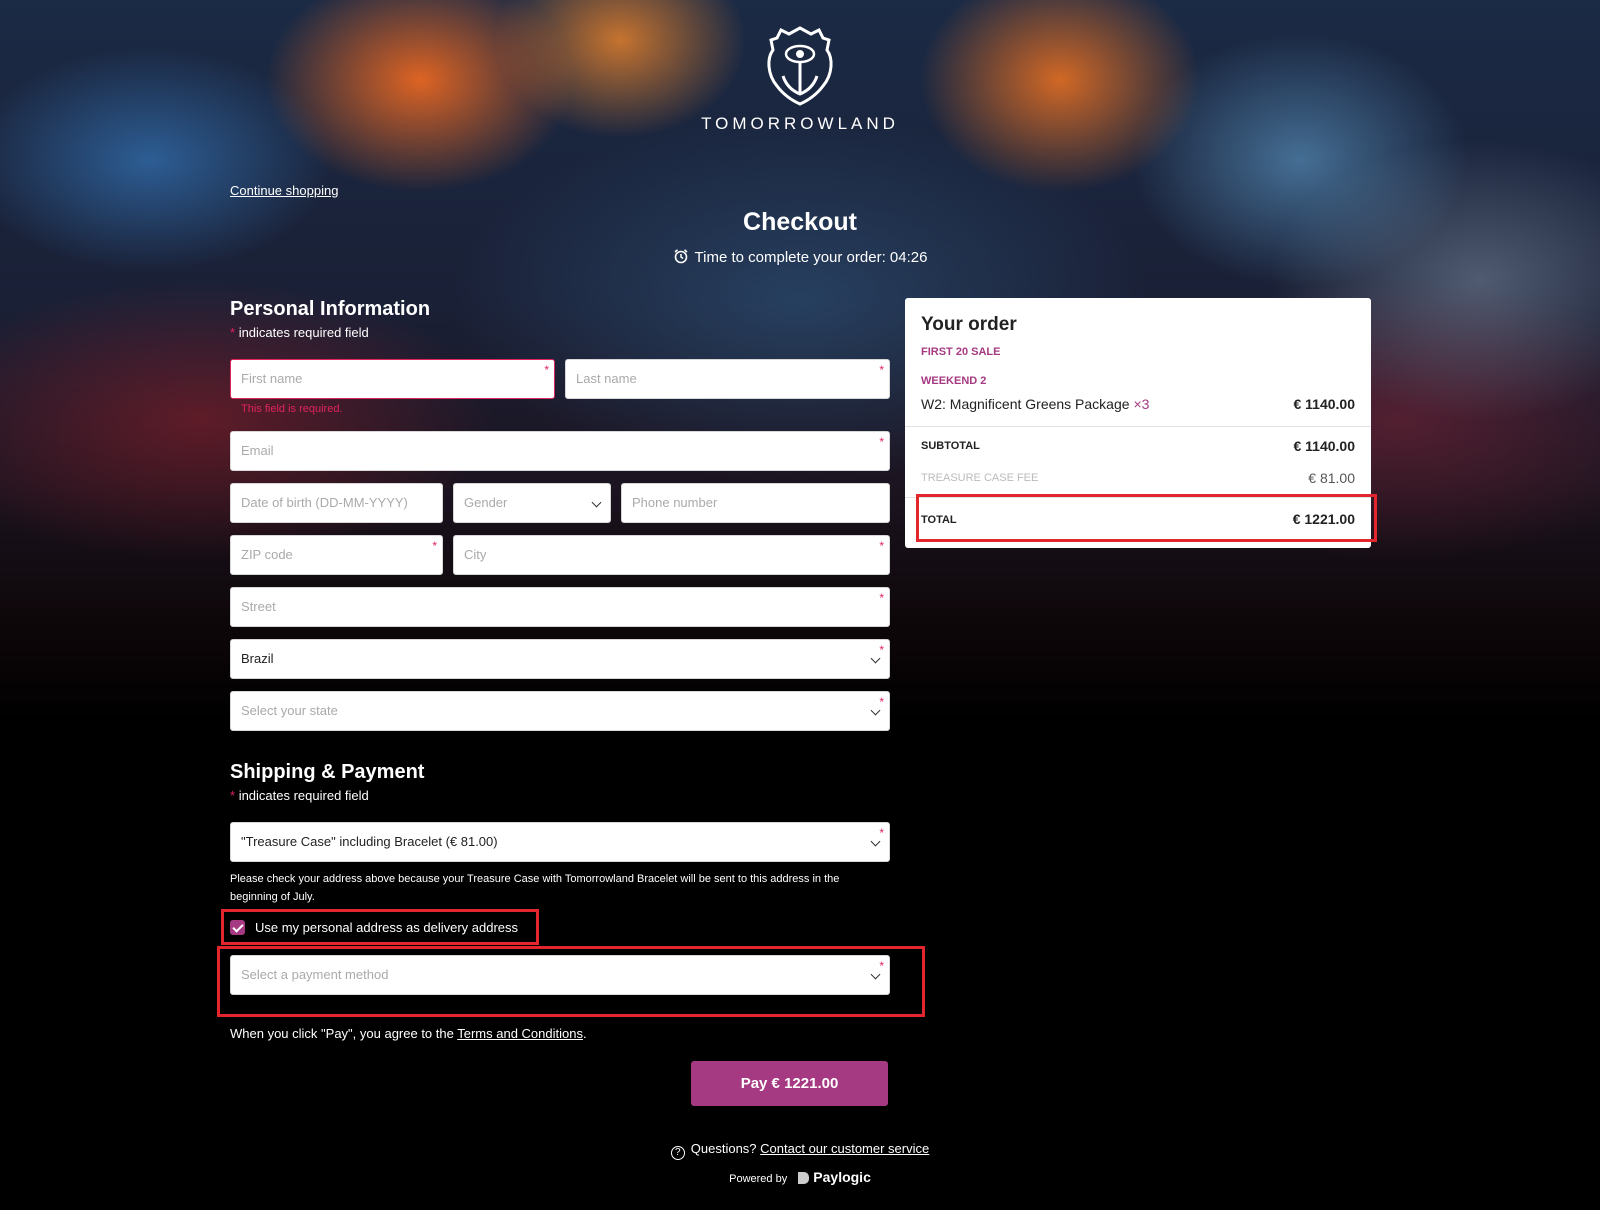  I want to click on item-quantity: ×3, so click(1141, 404).